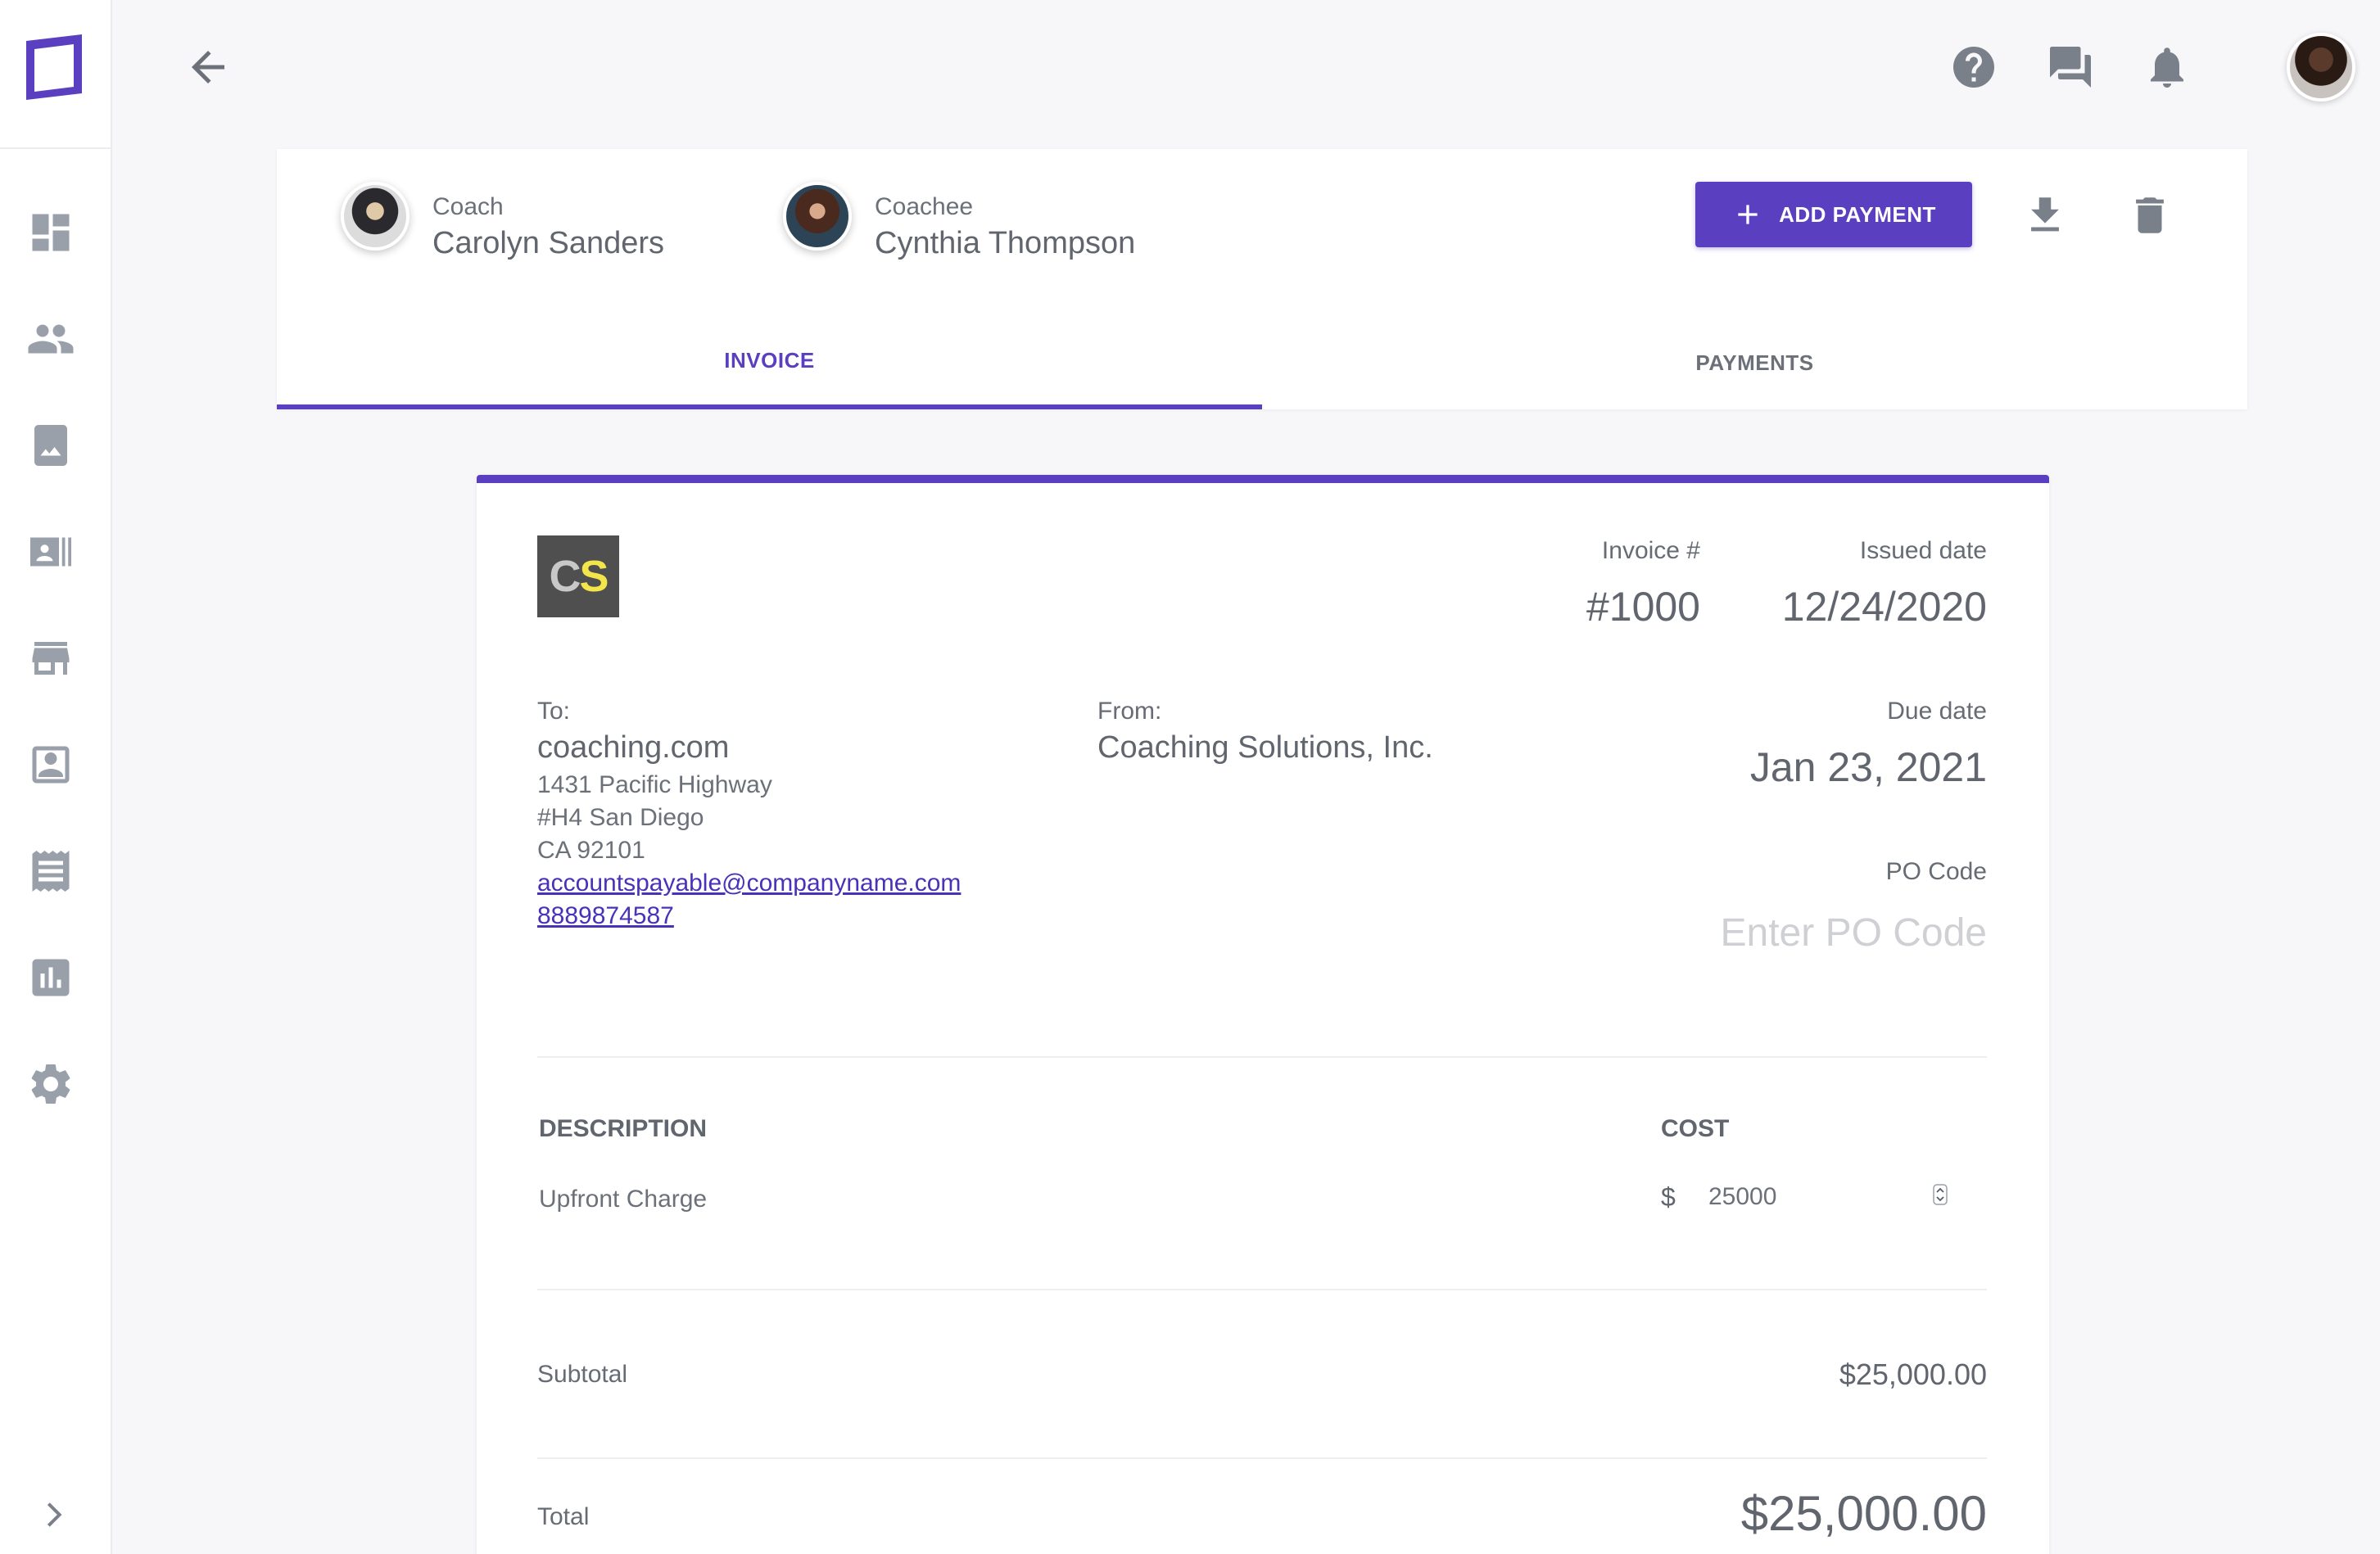 The image size is (2380, 1554). I want to click on po-code-label: PO Code, so click(1936, 871).